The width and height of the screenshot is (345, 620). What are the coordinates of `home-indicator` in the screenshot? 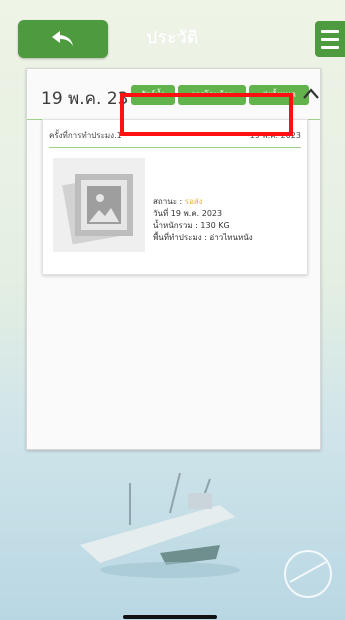 It's located at (170, 617).